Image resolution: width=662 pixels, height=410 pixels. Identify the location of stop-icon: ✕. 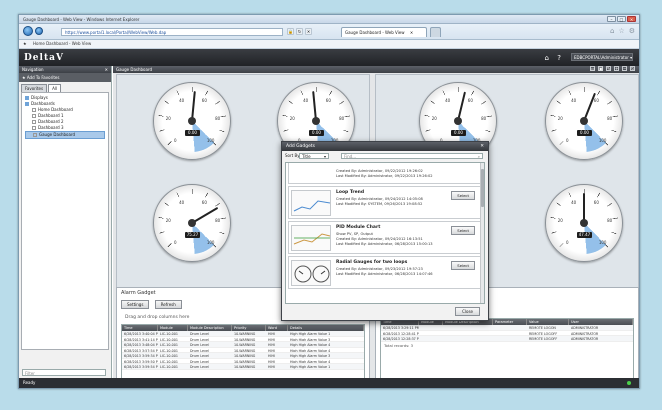
(308, 31).